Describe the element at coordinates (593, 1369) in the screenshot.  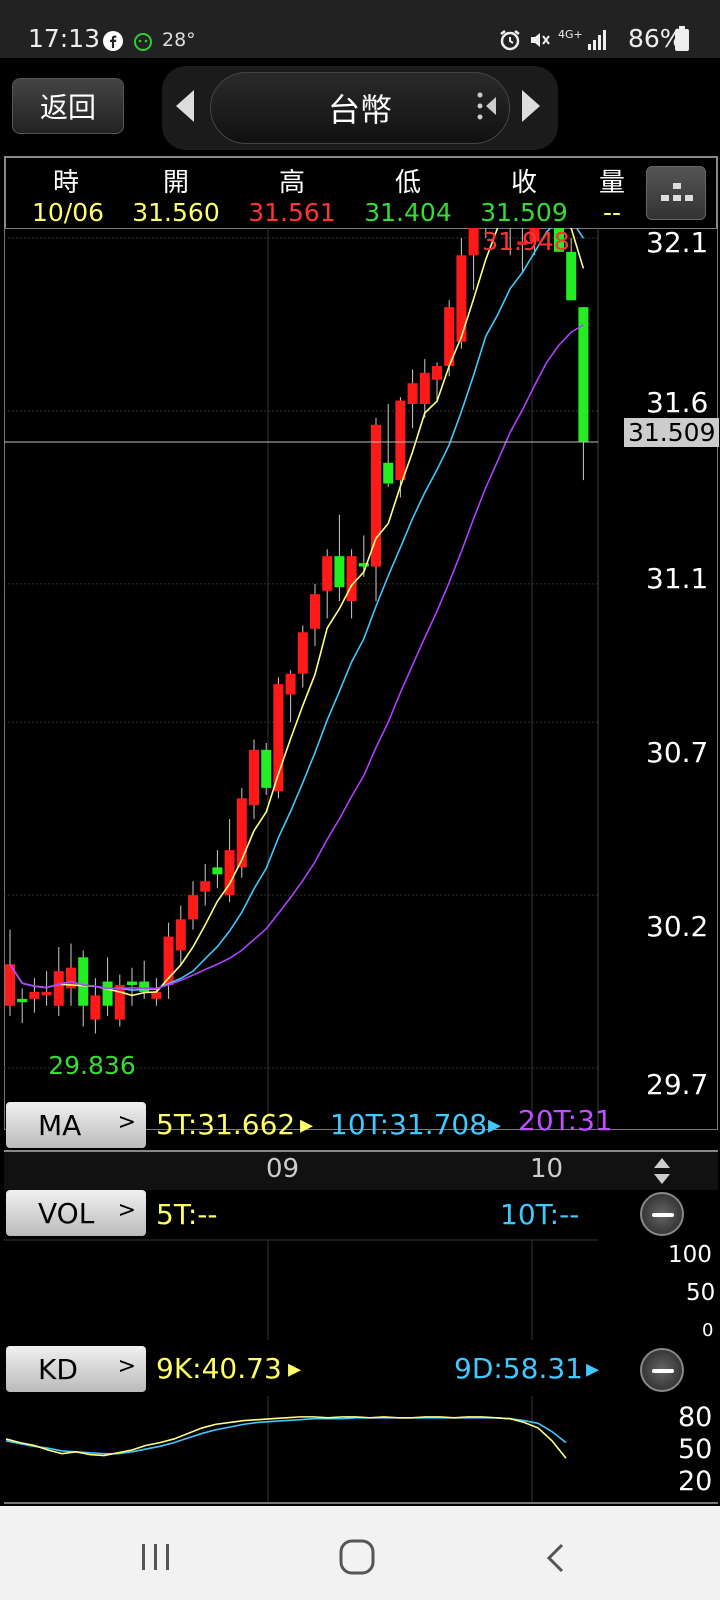
I see `d-marker-icon: ▸` at that location.